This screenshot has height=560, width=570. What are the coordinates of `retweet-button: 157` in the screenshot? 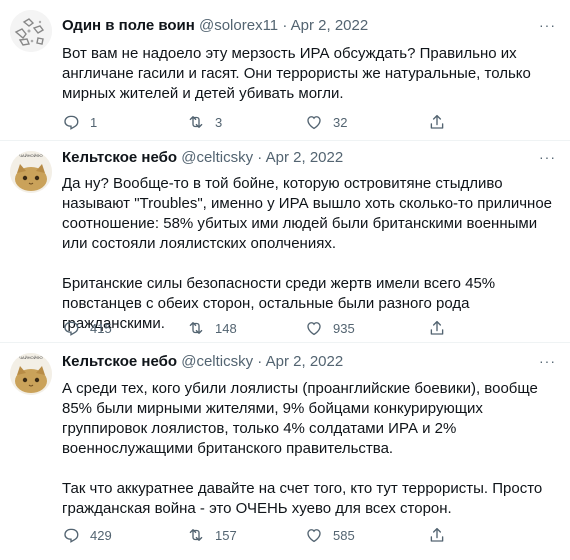 It's located at (212, 535).